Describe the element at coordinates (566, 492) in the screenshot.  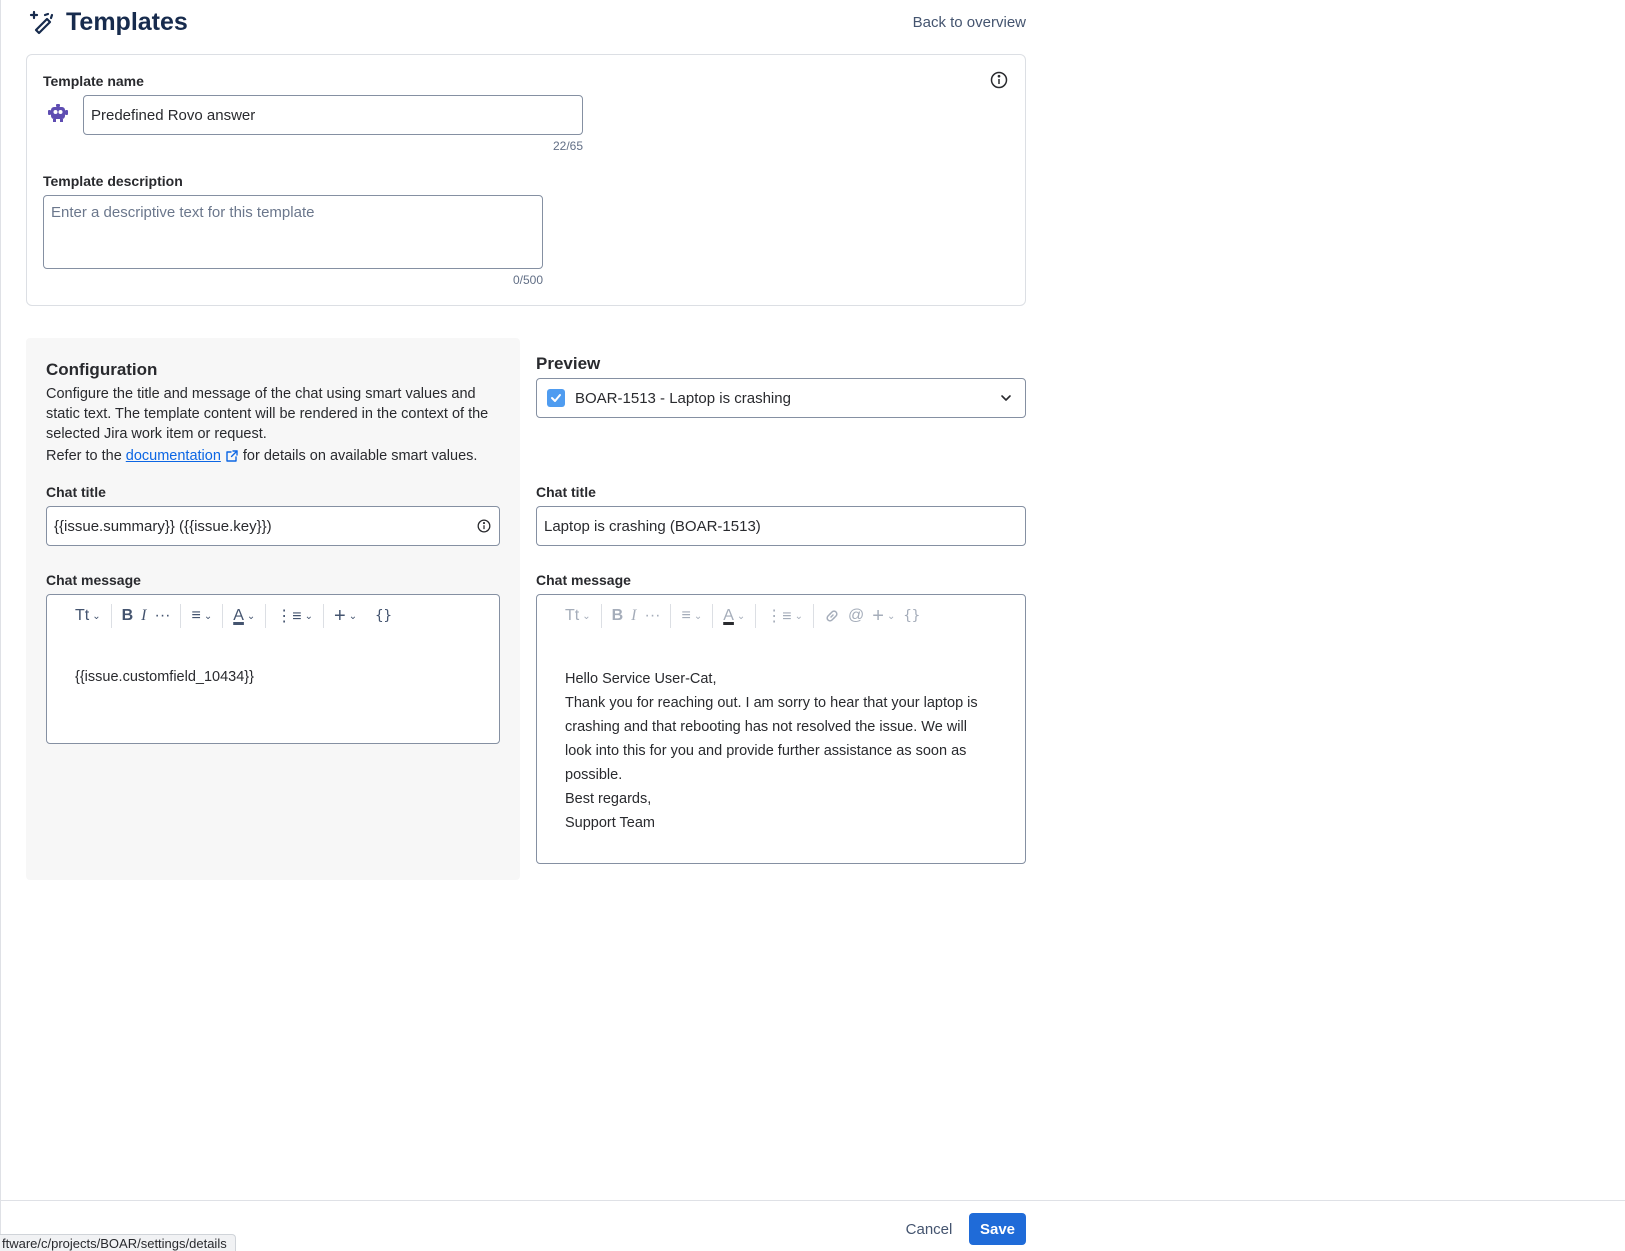
I see `preview-chat-title-label: Chat title` at that location.